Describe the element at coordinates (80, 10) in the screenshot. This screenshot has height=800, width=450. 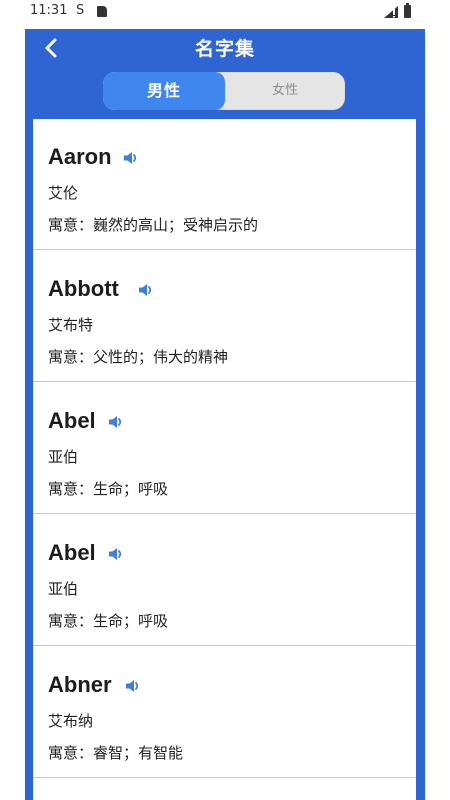
I see `sync-icon: S` at that location.